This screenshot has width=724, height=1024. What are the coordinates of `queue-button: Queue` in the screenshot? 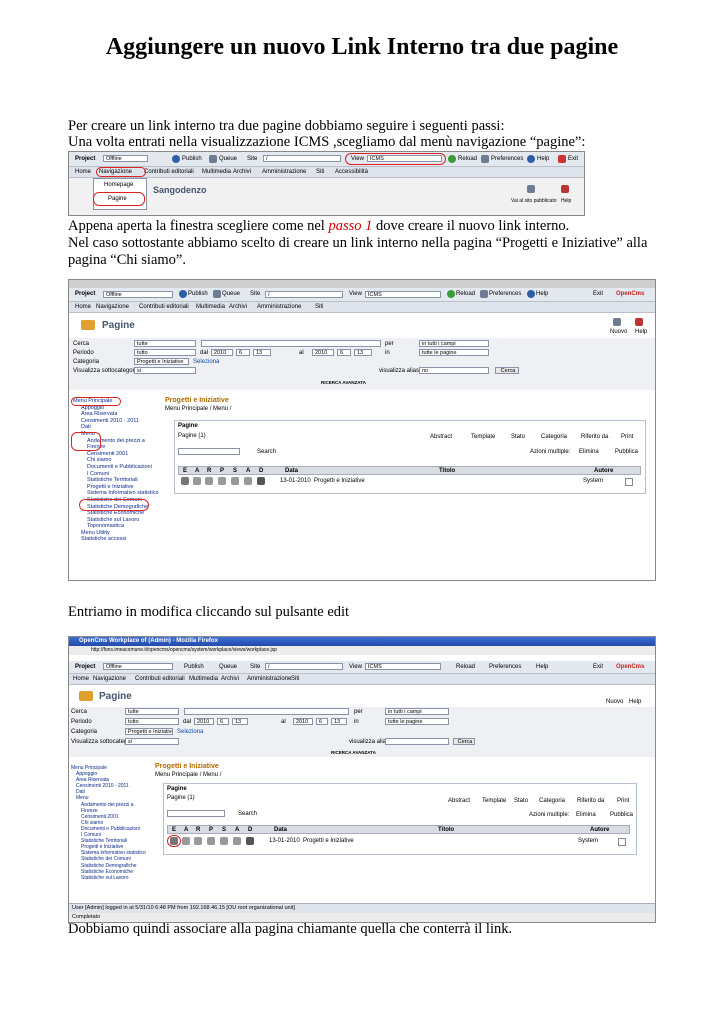 It's located at (231, 294).